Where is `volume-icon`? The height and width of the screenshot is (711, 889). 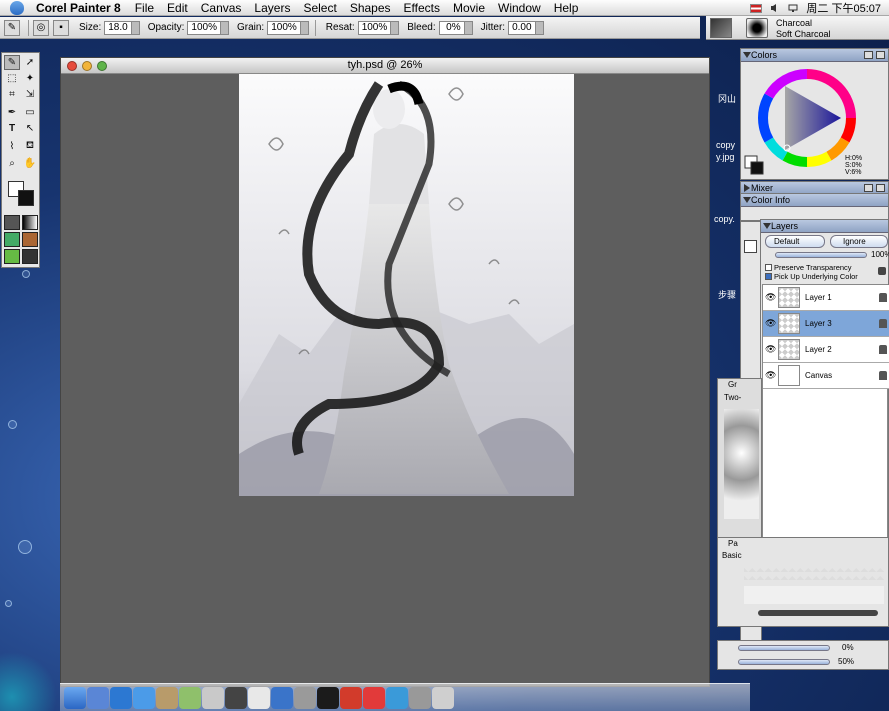 volume-icon is located at coordinates (775, 8).